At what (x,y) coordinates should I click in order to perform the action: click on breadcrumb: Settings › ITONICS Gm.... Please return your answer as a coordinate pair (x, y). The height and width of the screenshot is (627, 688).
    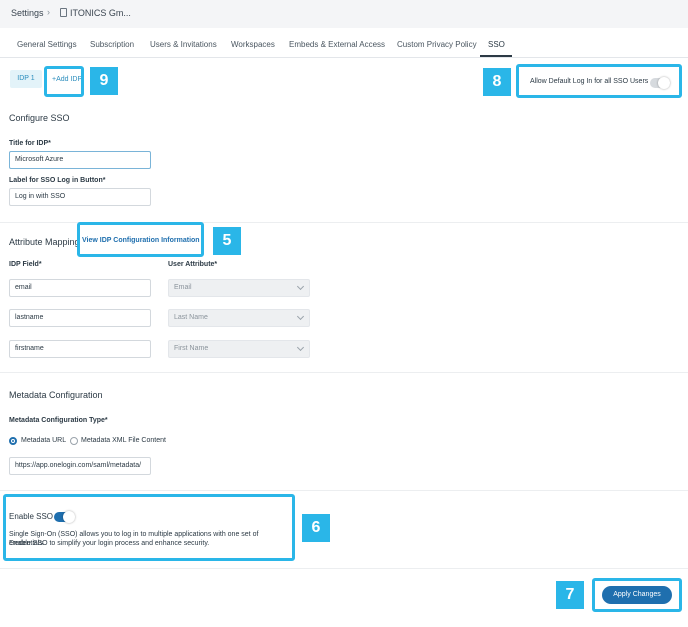
    Looking at the image, I should click on (344, 14).